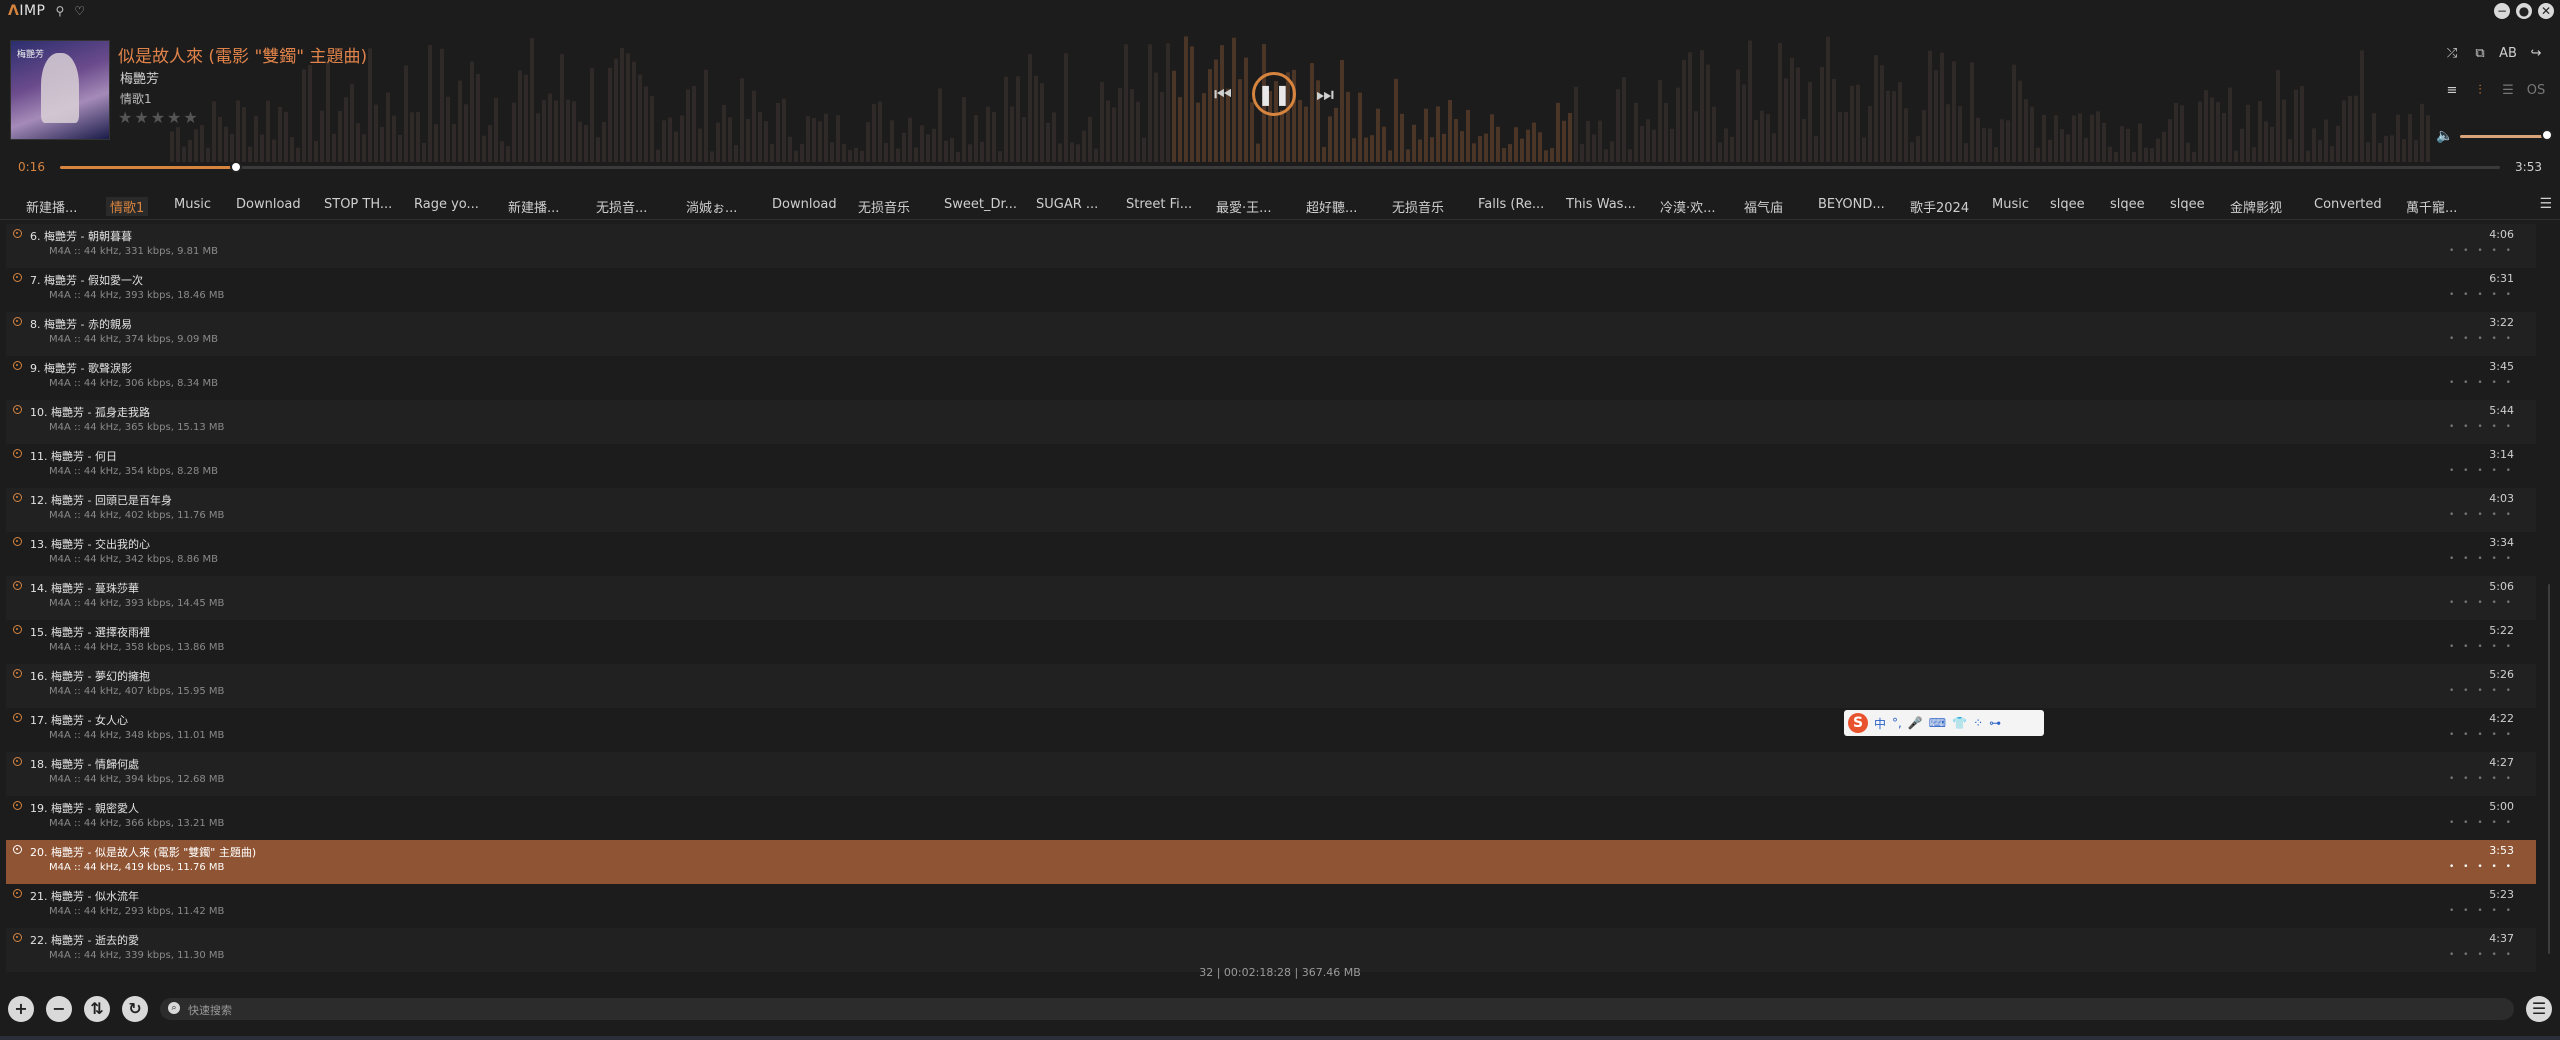 The width and height of the screenshot is (2560, 1040). I want to click on tab-3: Download, so click(268, 204).